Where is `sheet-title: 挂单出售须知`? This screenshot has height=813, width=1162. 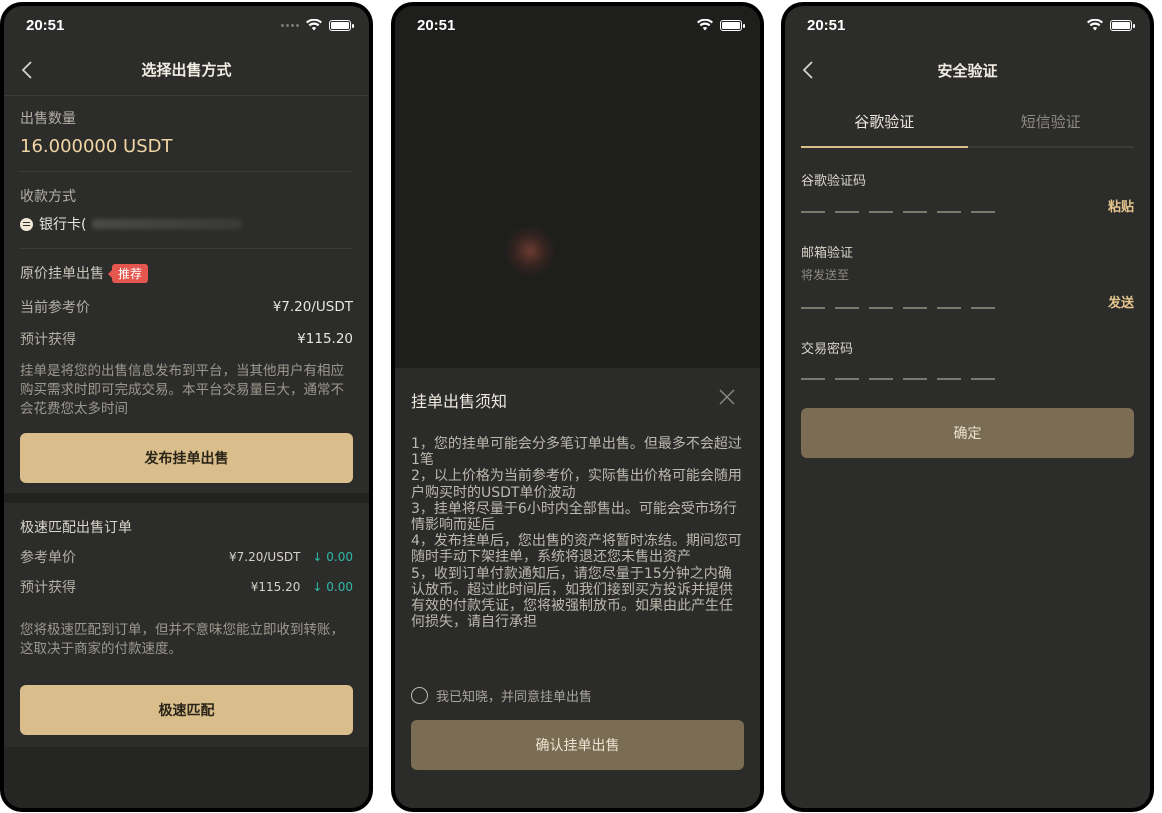 sheet-title: 挂单出售须知 is located at coordinates (459, 401).